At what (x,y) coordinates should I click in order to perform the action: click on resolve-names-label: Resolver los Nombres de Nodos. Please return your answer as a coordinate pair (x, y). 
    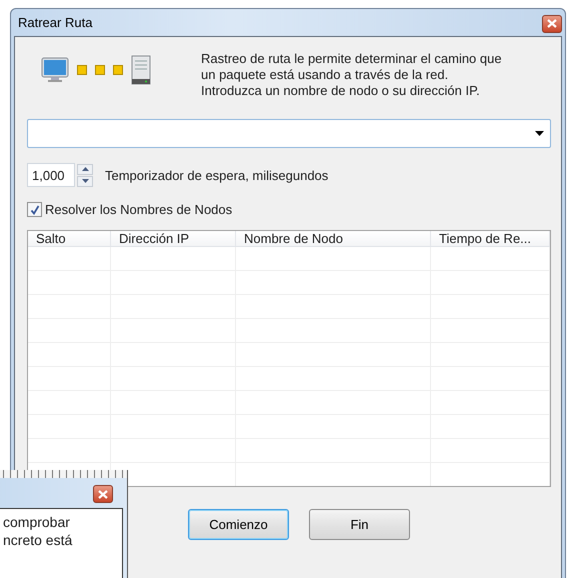
    Looking at the image, I should click on (138, 209).